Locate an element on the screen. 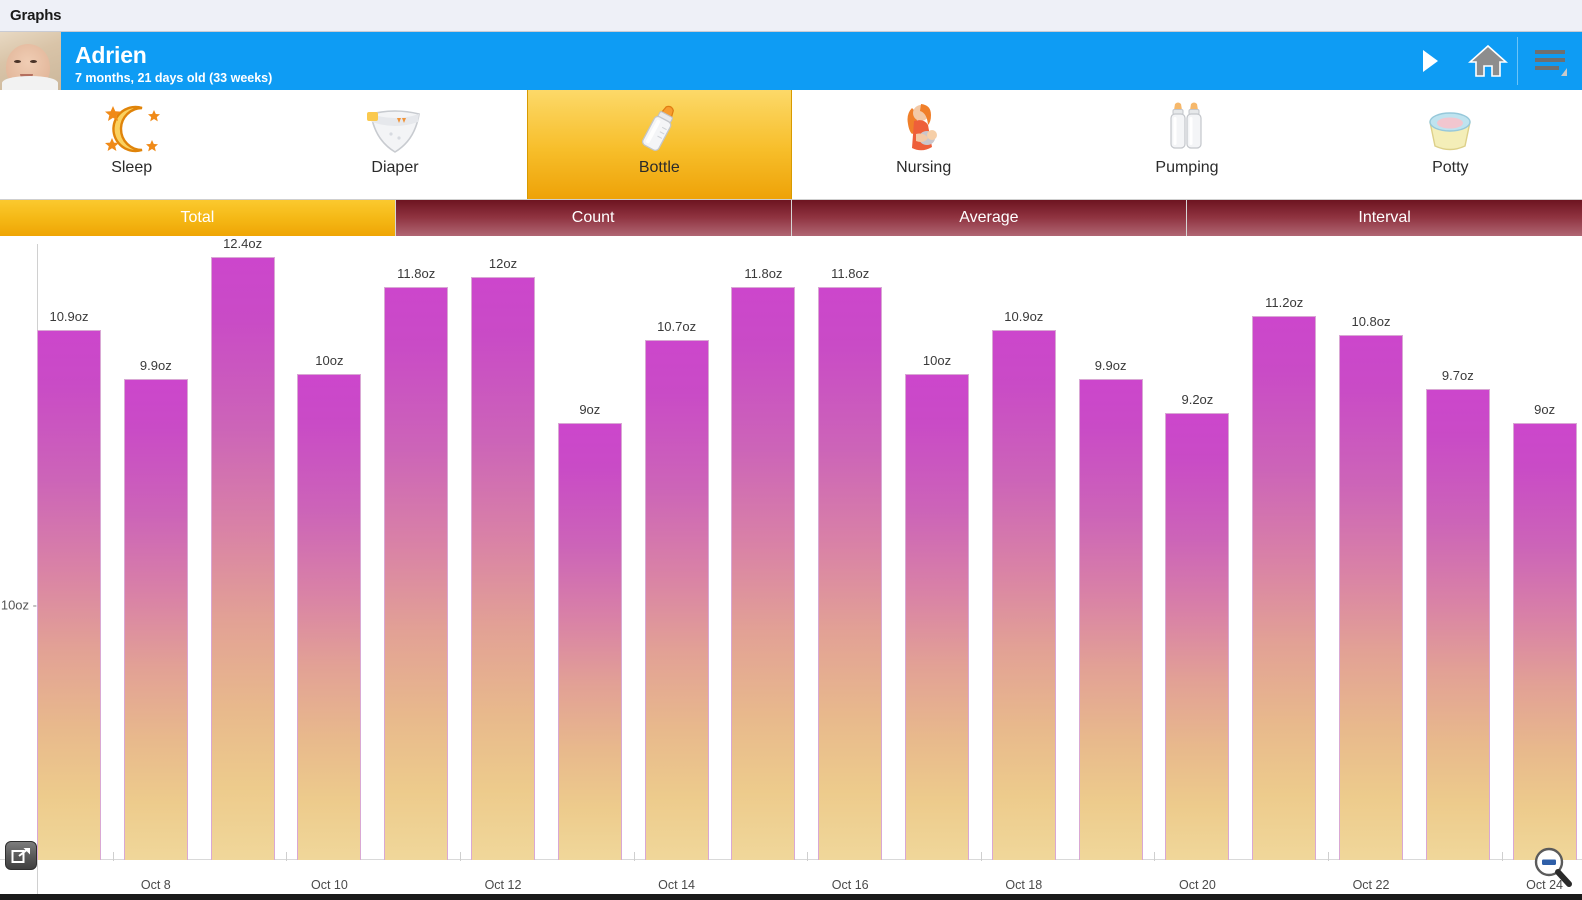 The height and width of the screenshot is (900, 1582). app-header: Adrien 7 months, 21 days old (33 weeks) is located at coordinates (791, 61).